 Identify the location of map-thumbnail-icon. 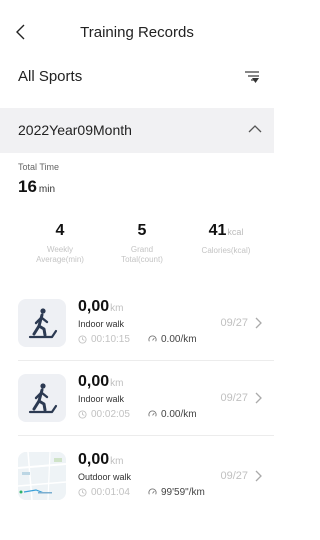
(42, 476).